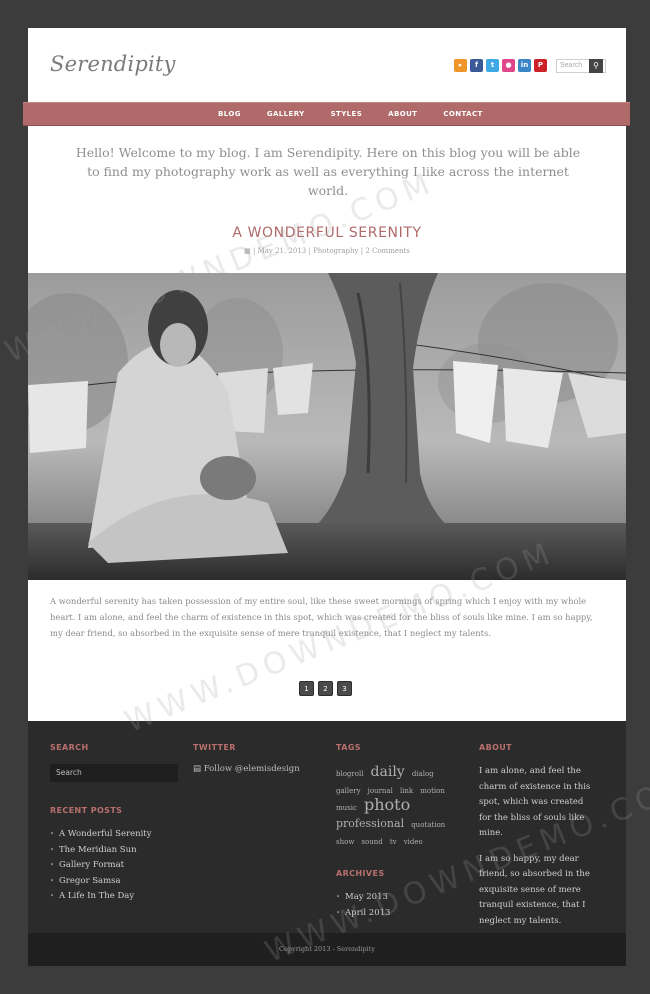 Image resolution: width=650 pixels, height=994 pixels. I want to click on recent-post-link: Gallery Format, so click(114, 866).